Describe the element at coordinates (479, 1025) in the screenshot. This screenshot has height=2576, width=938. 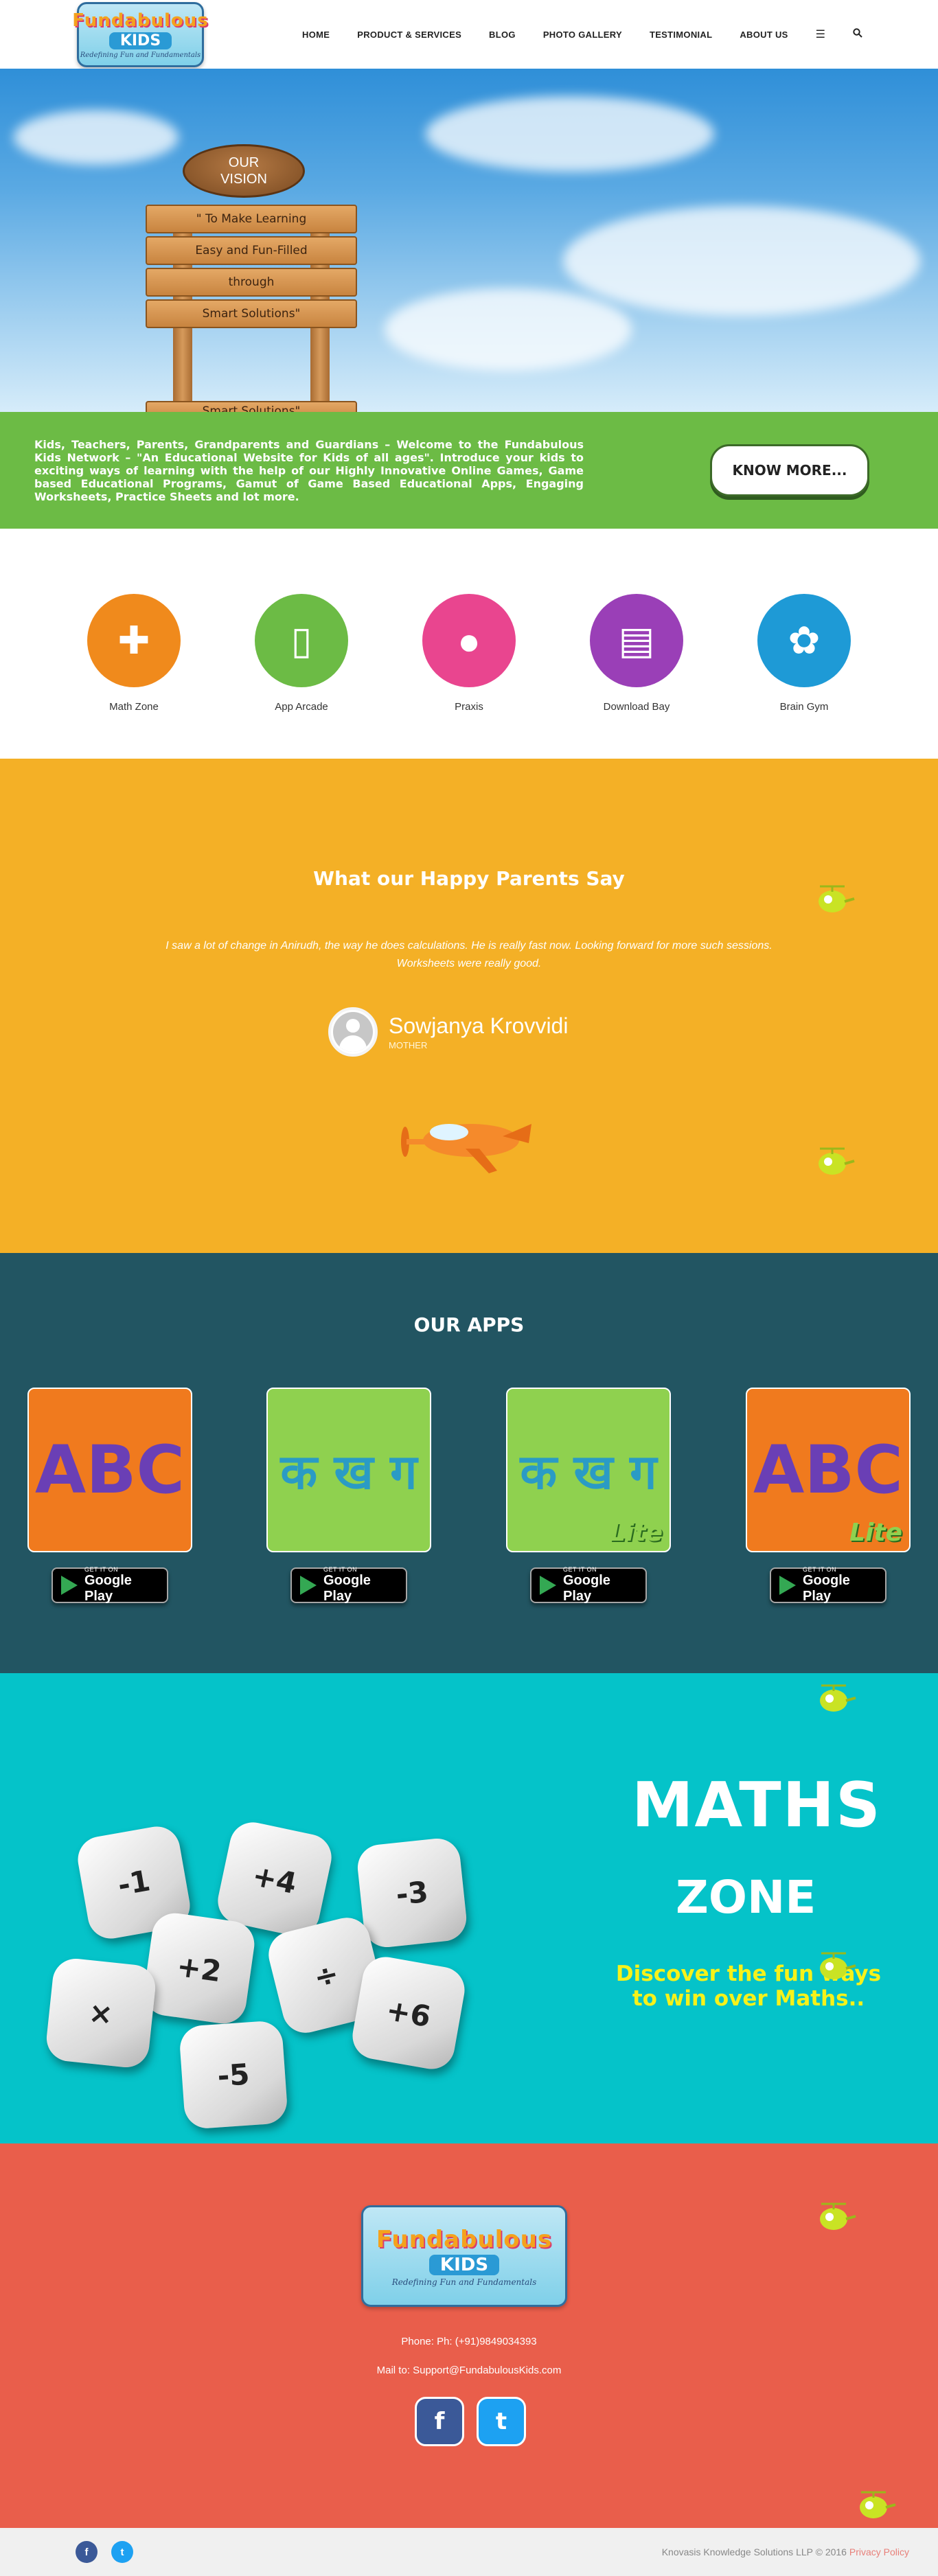
I see `author-name: Sowjanya Krovvidi` at that location.